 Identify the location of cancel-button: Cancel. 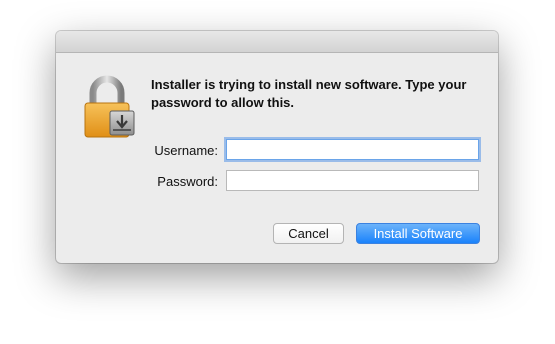
(308, 233).